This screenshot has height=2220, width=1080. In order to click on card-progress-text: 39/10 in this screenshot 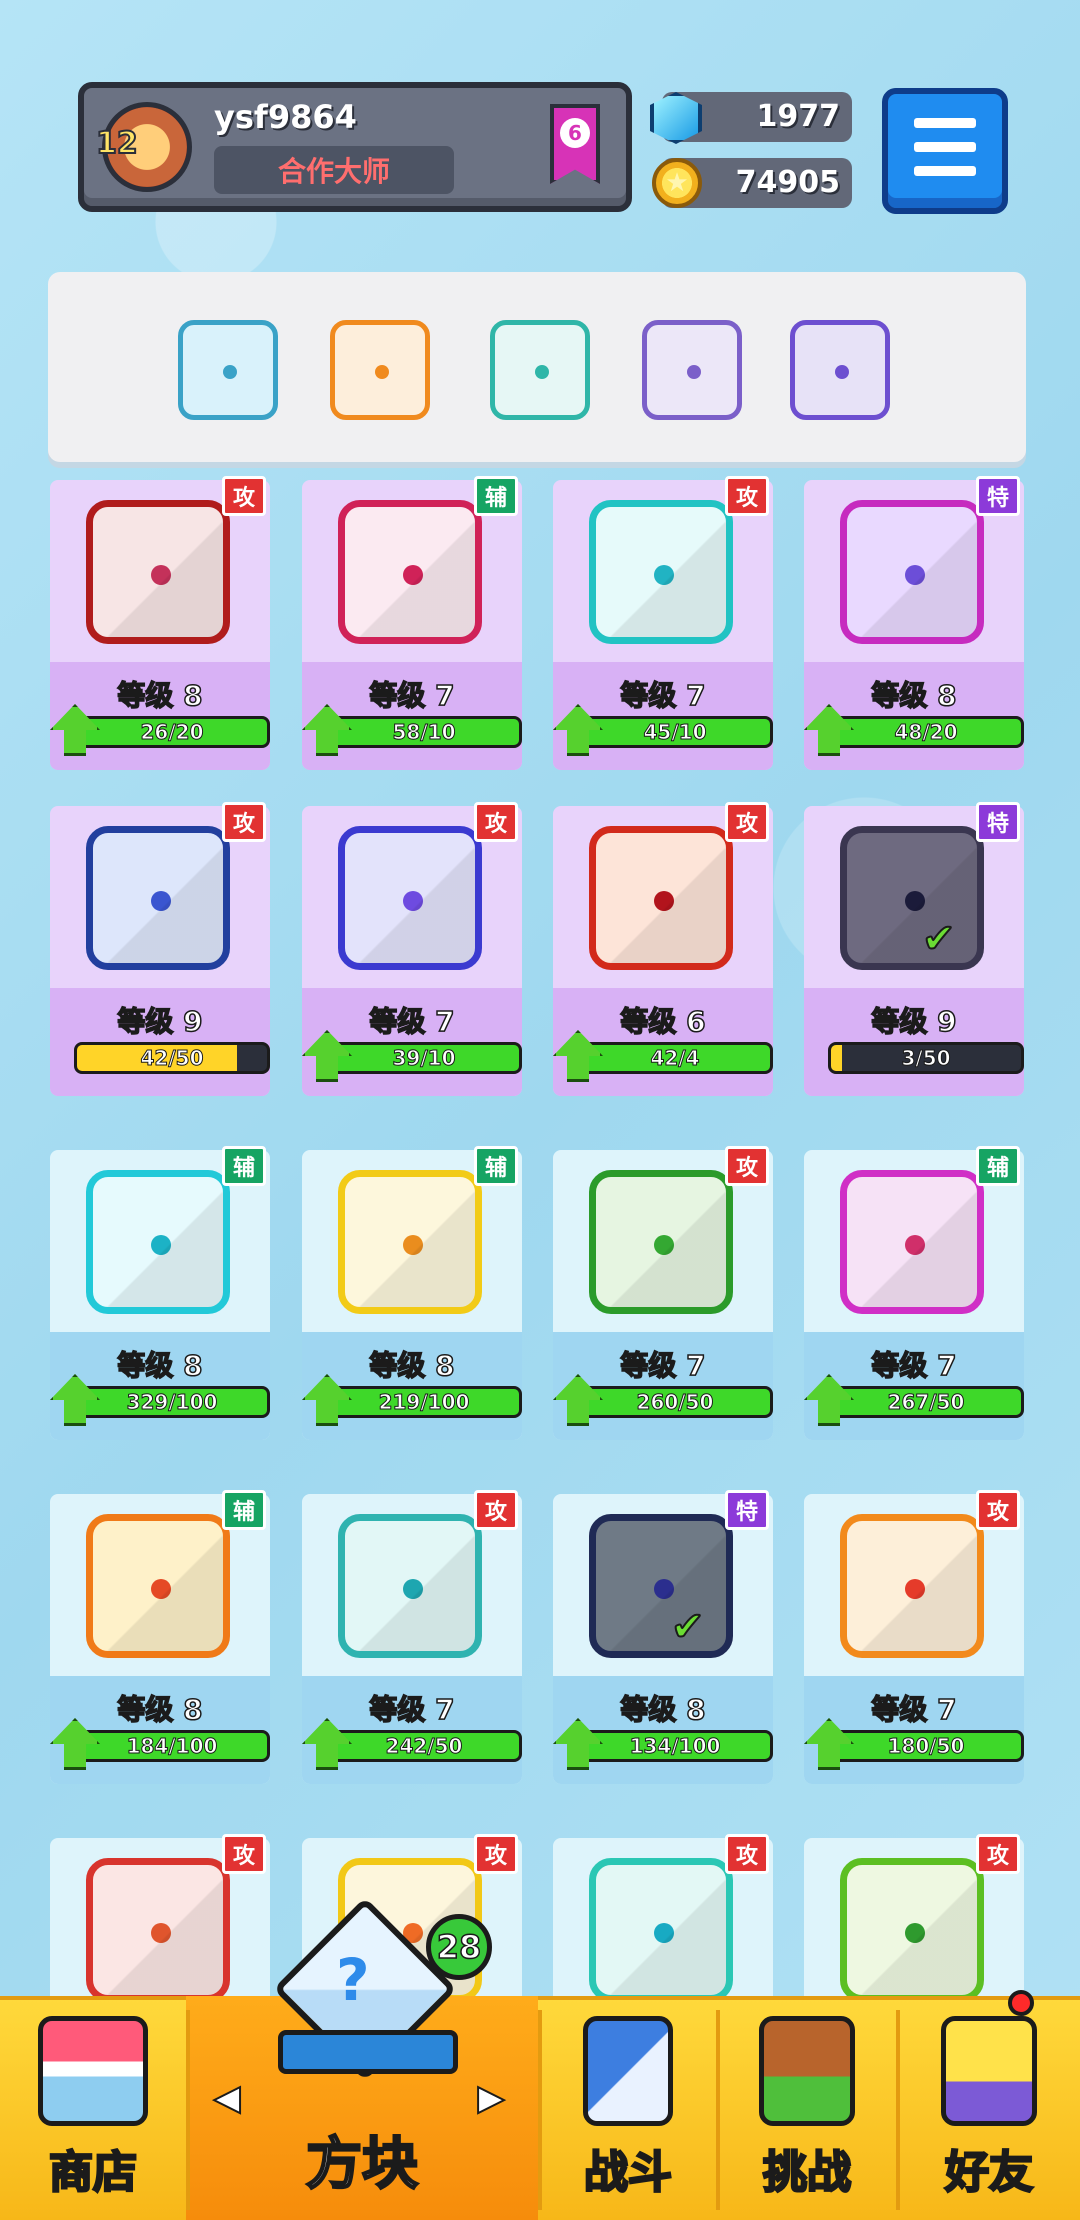, I will do `click(424, 1058)`.